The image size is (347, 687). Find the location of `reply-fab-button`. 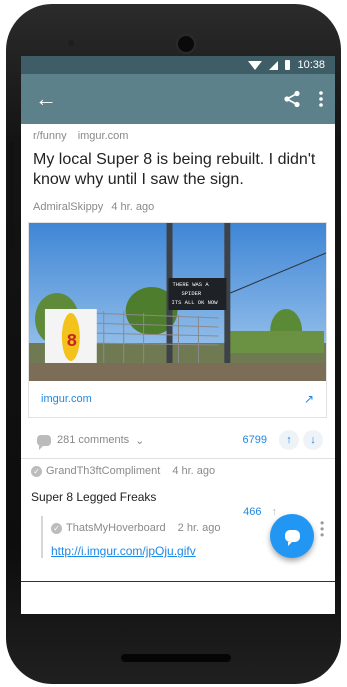

reply-fab-button is located at coordinates (292, 536).